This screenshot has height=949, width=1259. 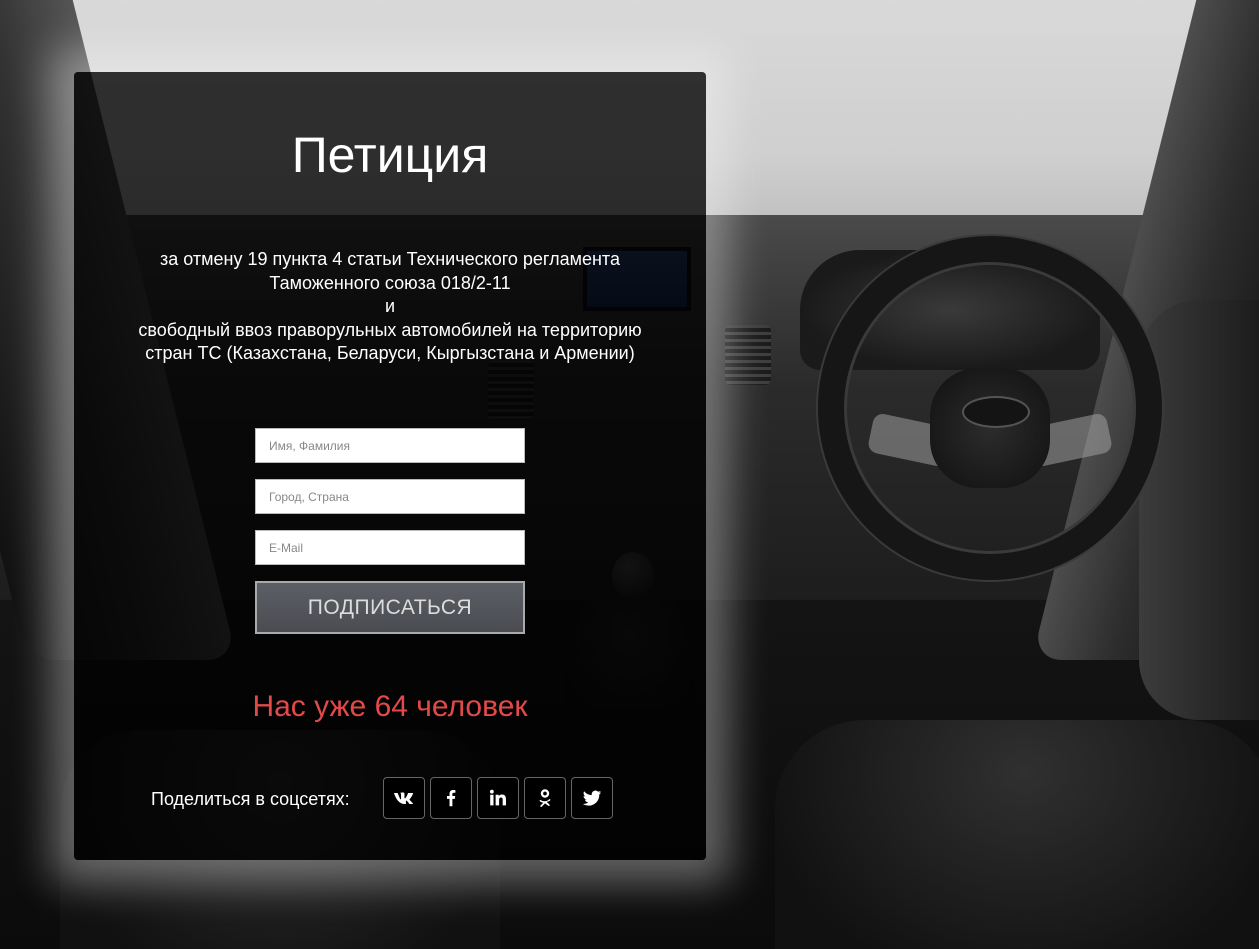 I want to click on odnoklassniki-share-button, so click(x=545, y=798).